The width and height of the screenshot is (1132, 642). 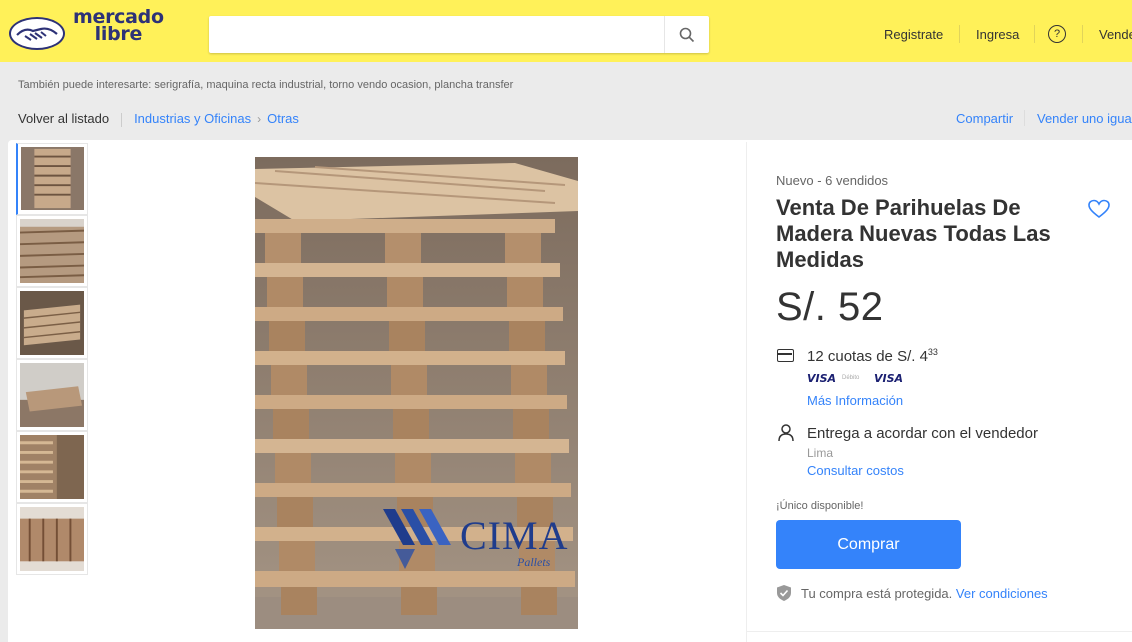 I want to click on search-button, so click(x=686, y=34).